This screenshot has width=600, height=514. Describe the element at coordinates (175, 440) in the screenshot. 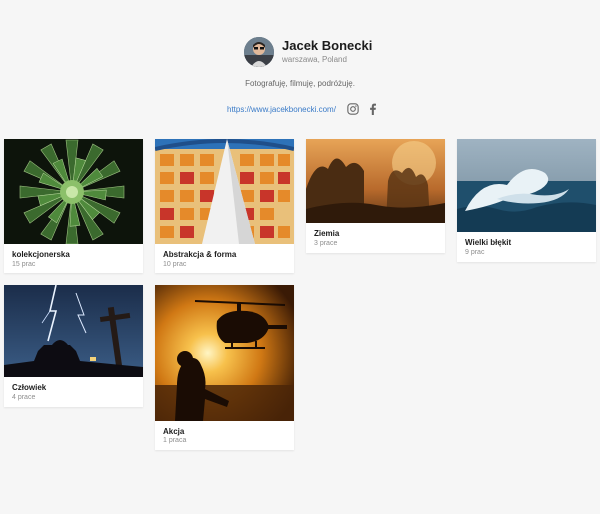

I see `album-count: 1 praca` at that location.